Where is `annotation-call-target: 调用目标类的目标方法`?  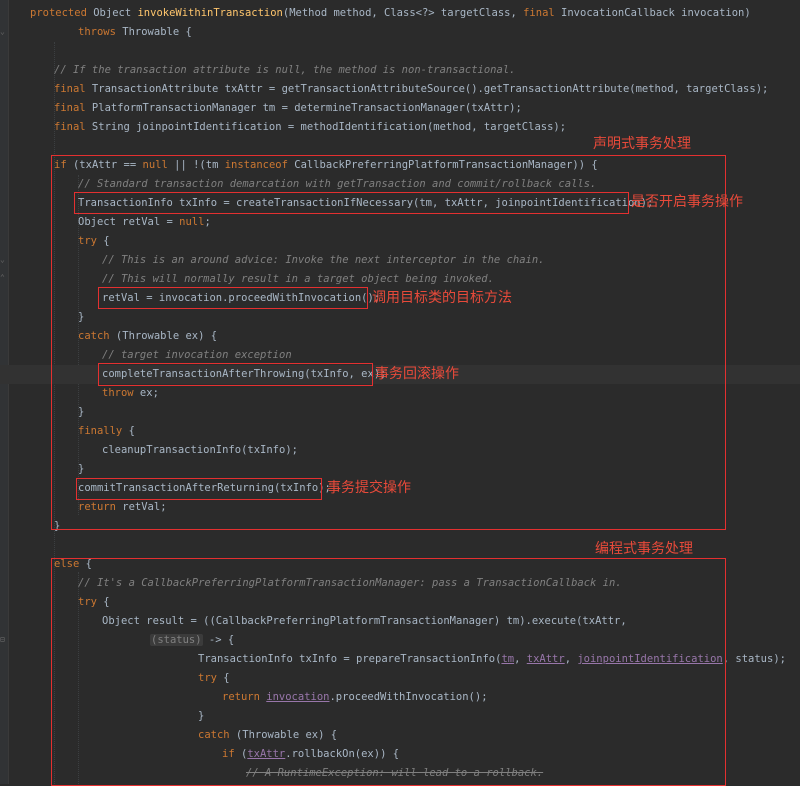
annotation-call-target: 调用目标类的目标方法 is located at coordinates (442, 298).